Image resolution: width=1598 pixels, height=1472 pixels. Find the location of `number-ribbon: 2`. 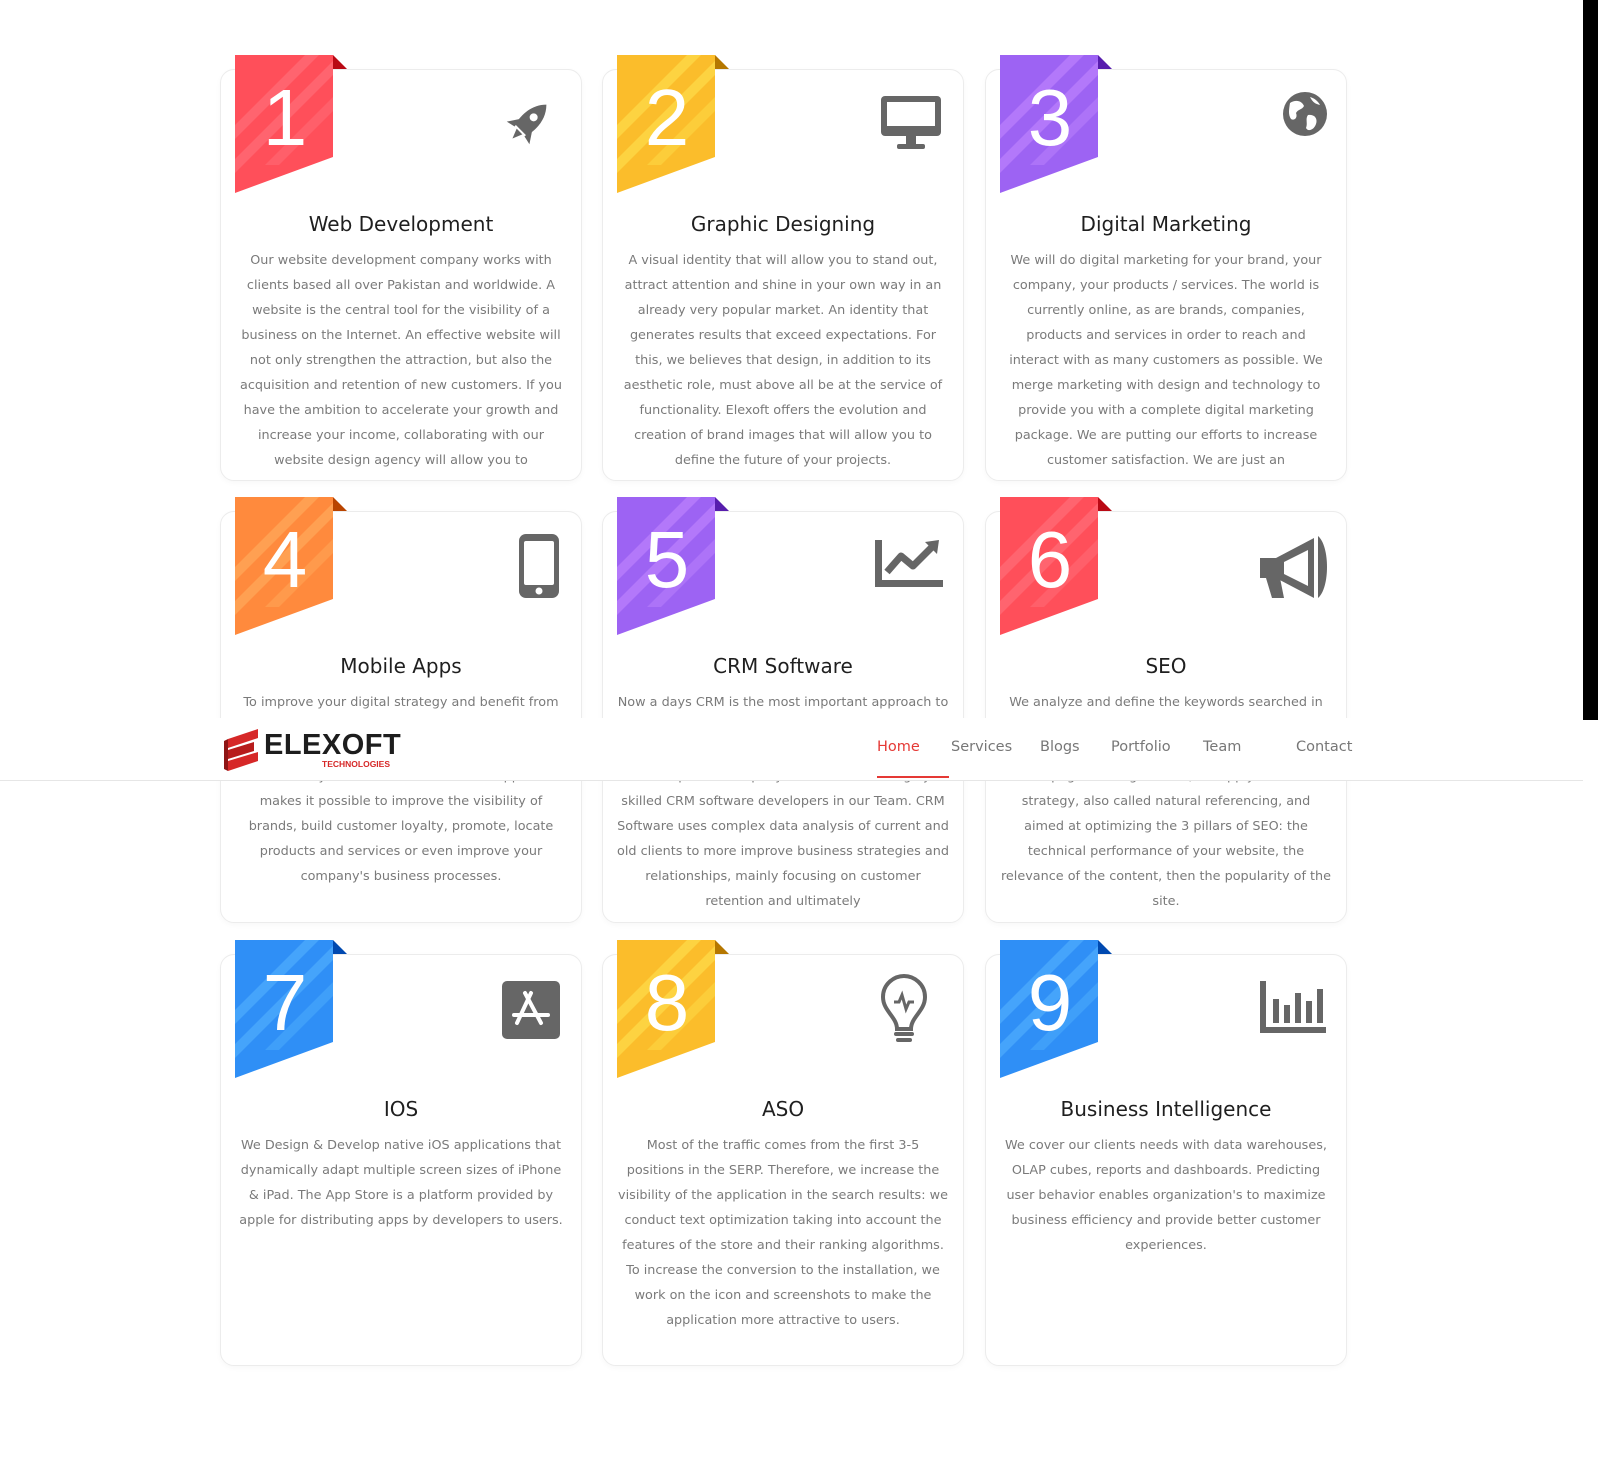

number-ribbon: 2 is located at coordinates (673, 125).